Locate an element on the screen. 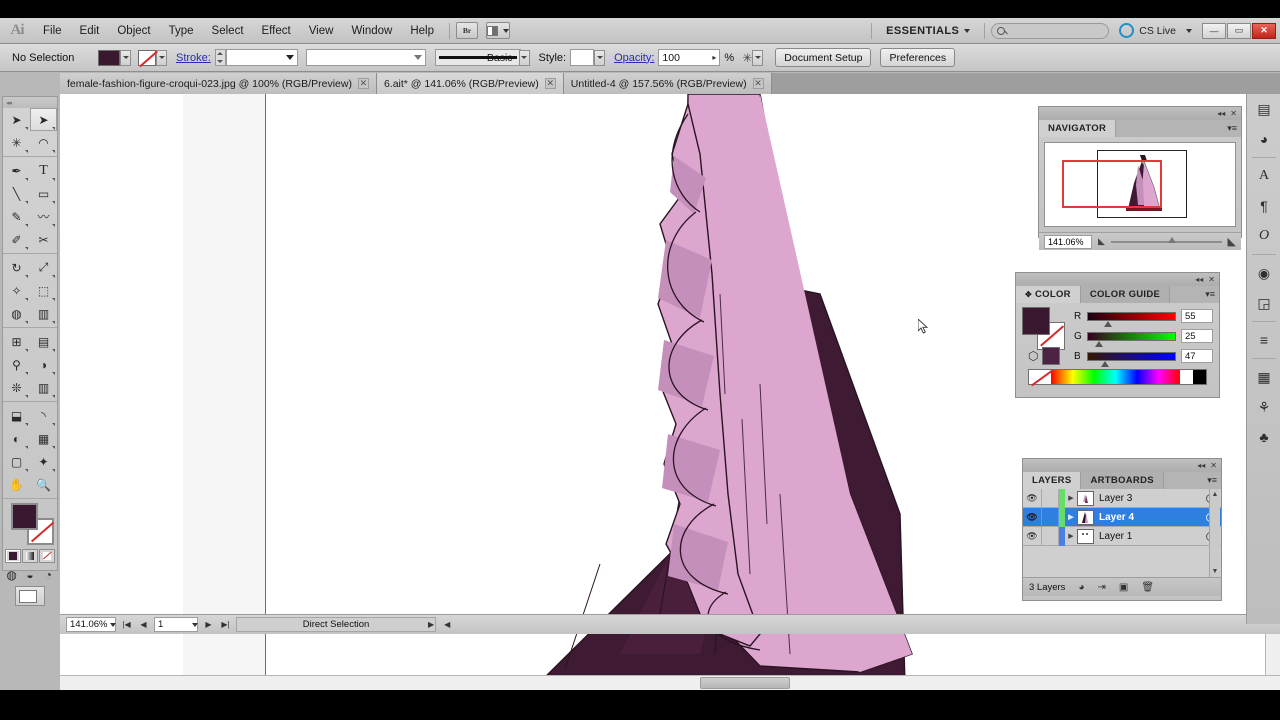 Image resolution: width=1280 pixels, height=720 pixels. menu-view: View is located at coordinates (321, 31).